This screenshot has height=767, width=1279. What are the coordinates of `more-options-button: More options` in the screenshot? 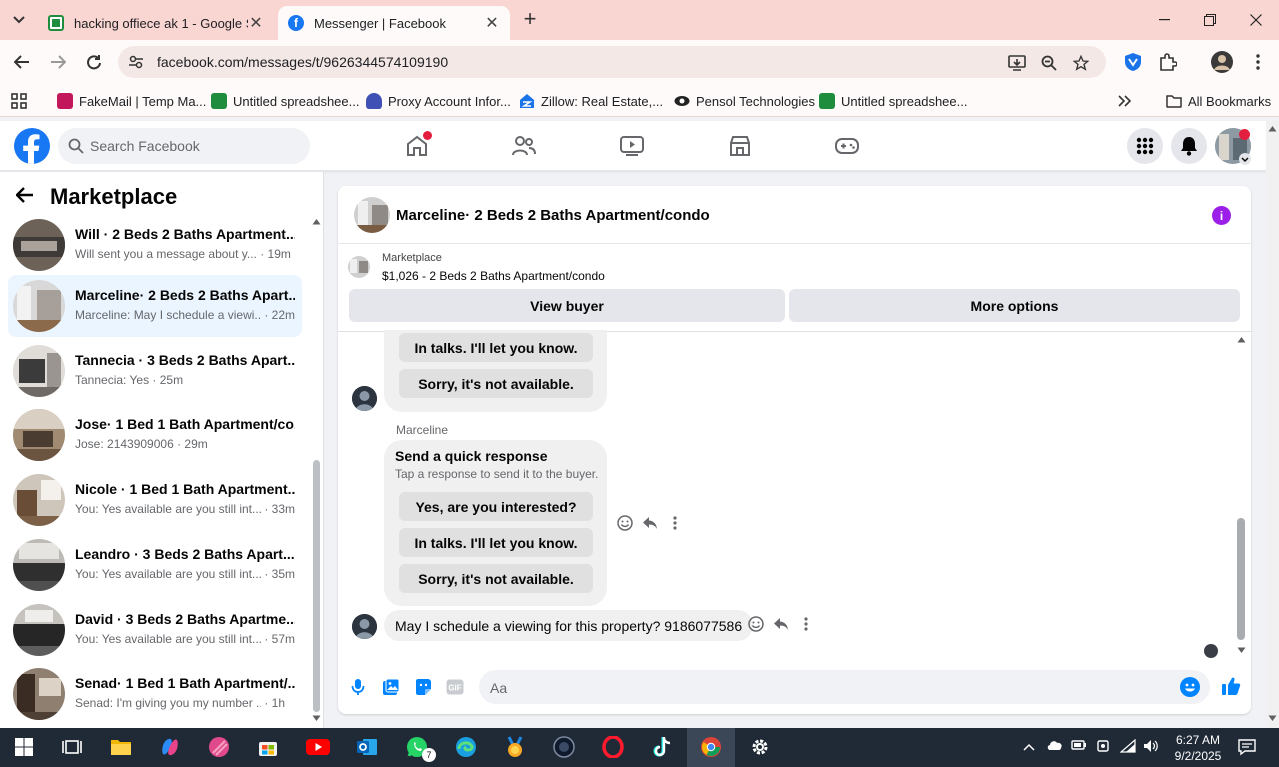 It's located at (1014, 305).